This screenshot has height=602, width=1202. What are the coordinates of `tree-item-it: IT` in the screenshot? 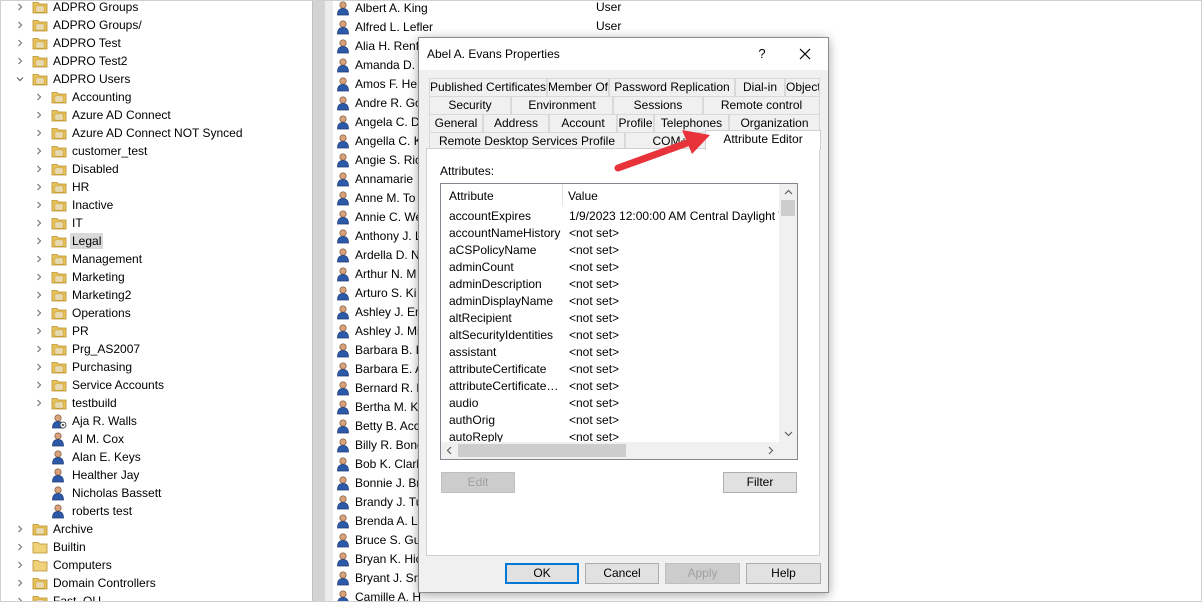 It's located at (59, 223).